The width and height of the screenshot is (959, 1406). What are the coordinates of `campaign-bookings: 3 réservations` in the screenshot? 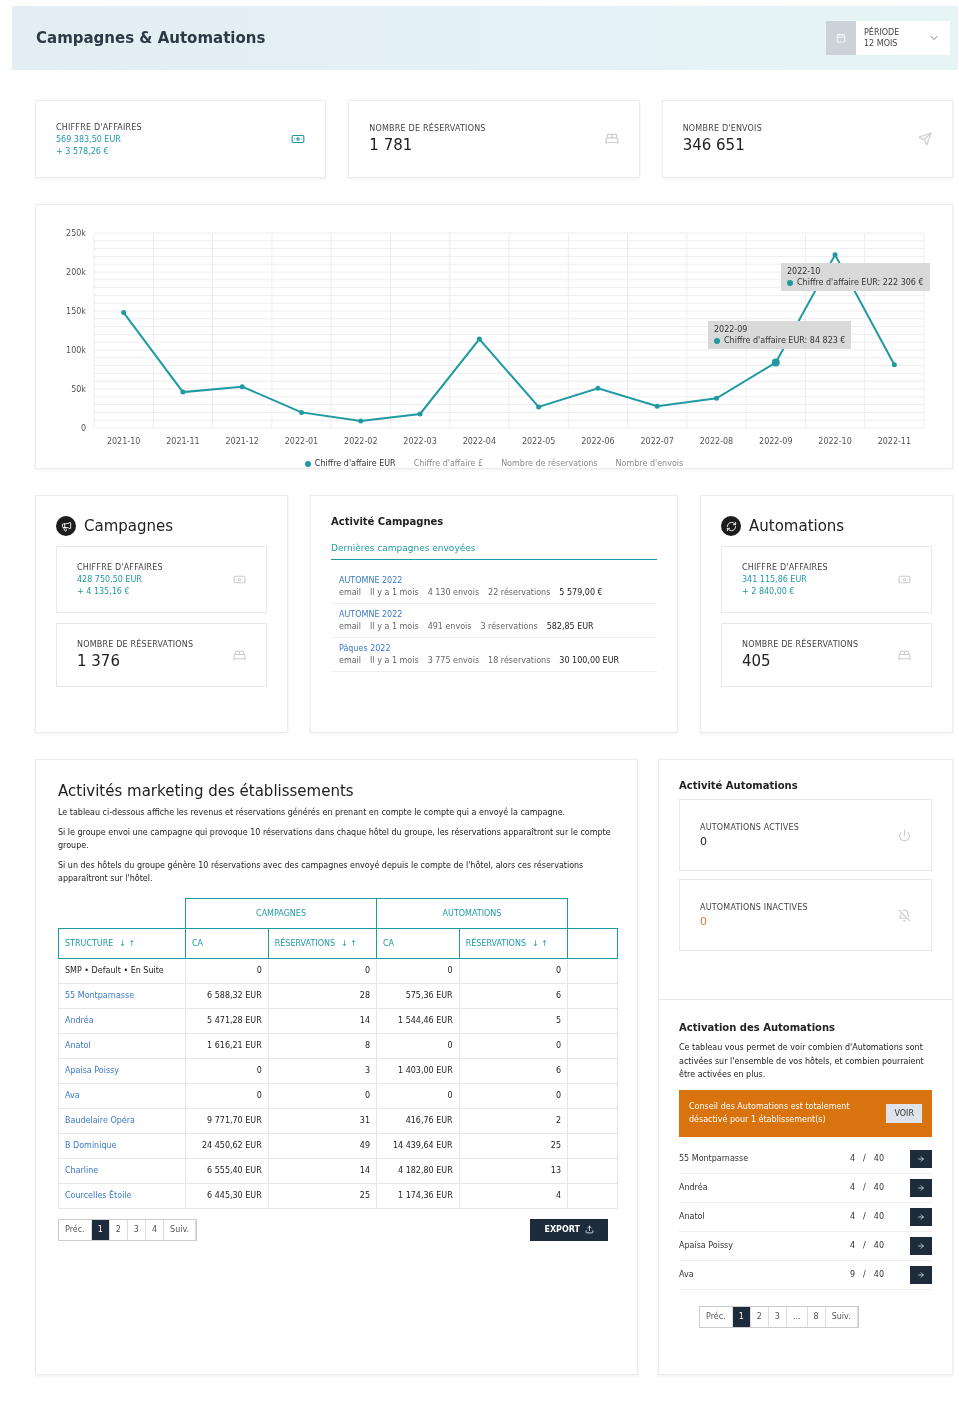 It's located at (509, 626).